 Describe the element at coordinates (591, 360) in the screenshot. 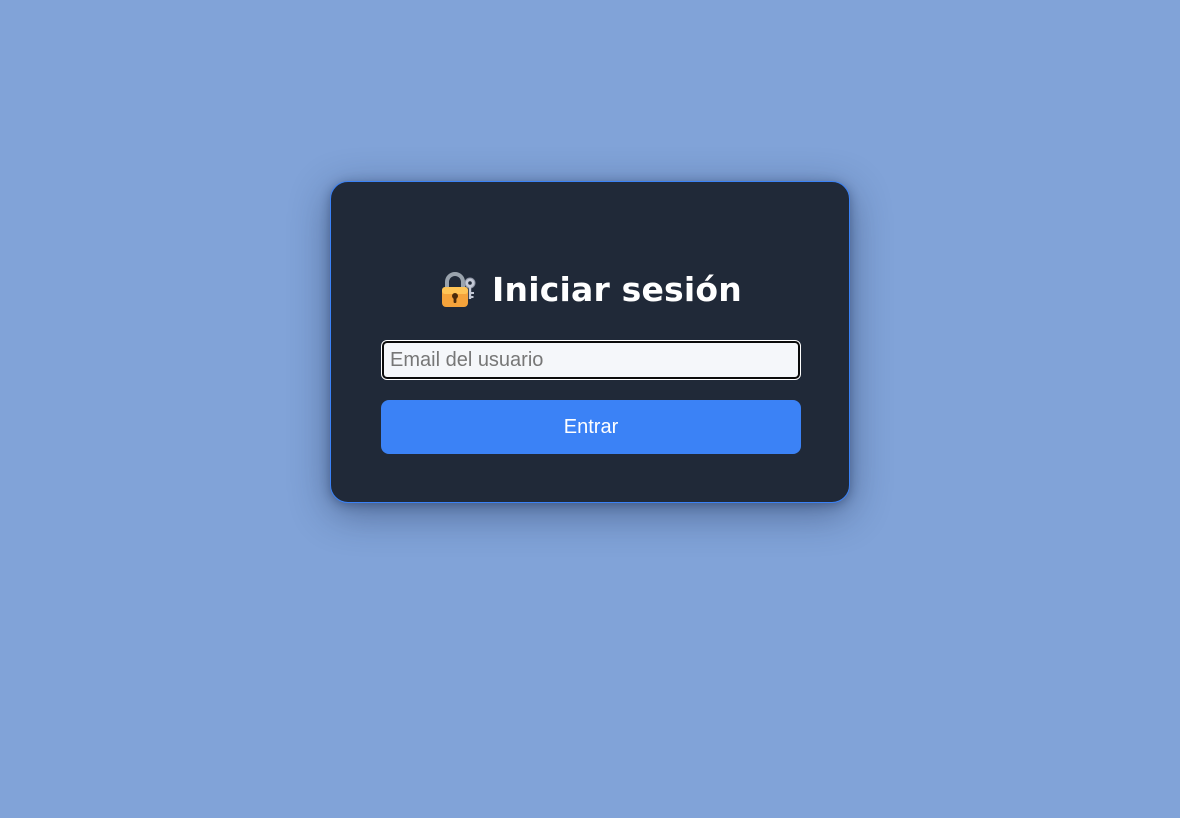

I see `email-field` at that location.